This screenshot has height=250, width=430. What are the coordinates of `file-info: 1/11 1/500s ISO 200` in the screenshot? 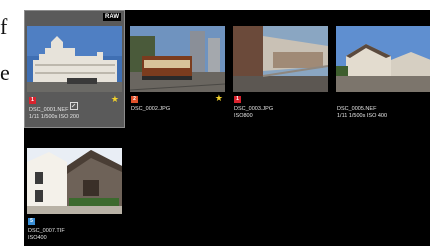 It's located at (54, 117).